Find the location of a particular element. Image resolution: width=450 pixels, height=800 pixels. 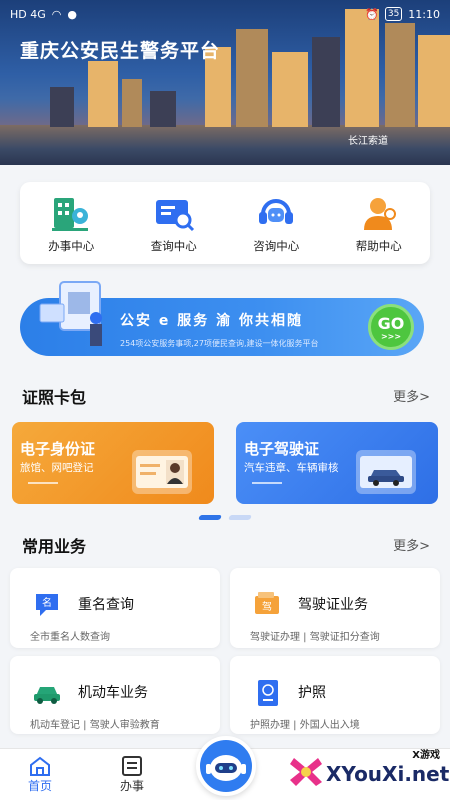

building-pin-icon is located at coordinates (70, 214).